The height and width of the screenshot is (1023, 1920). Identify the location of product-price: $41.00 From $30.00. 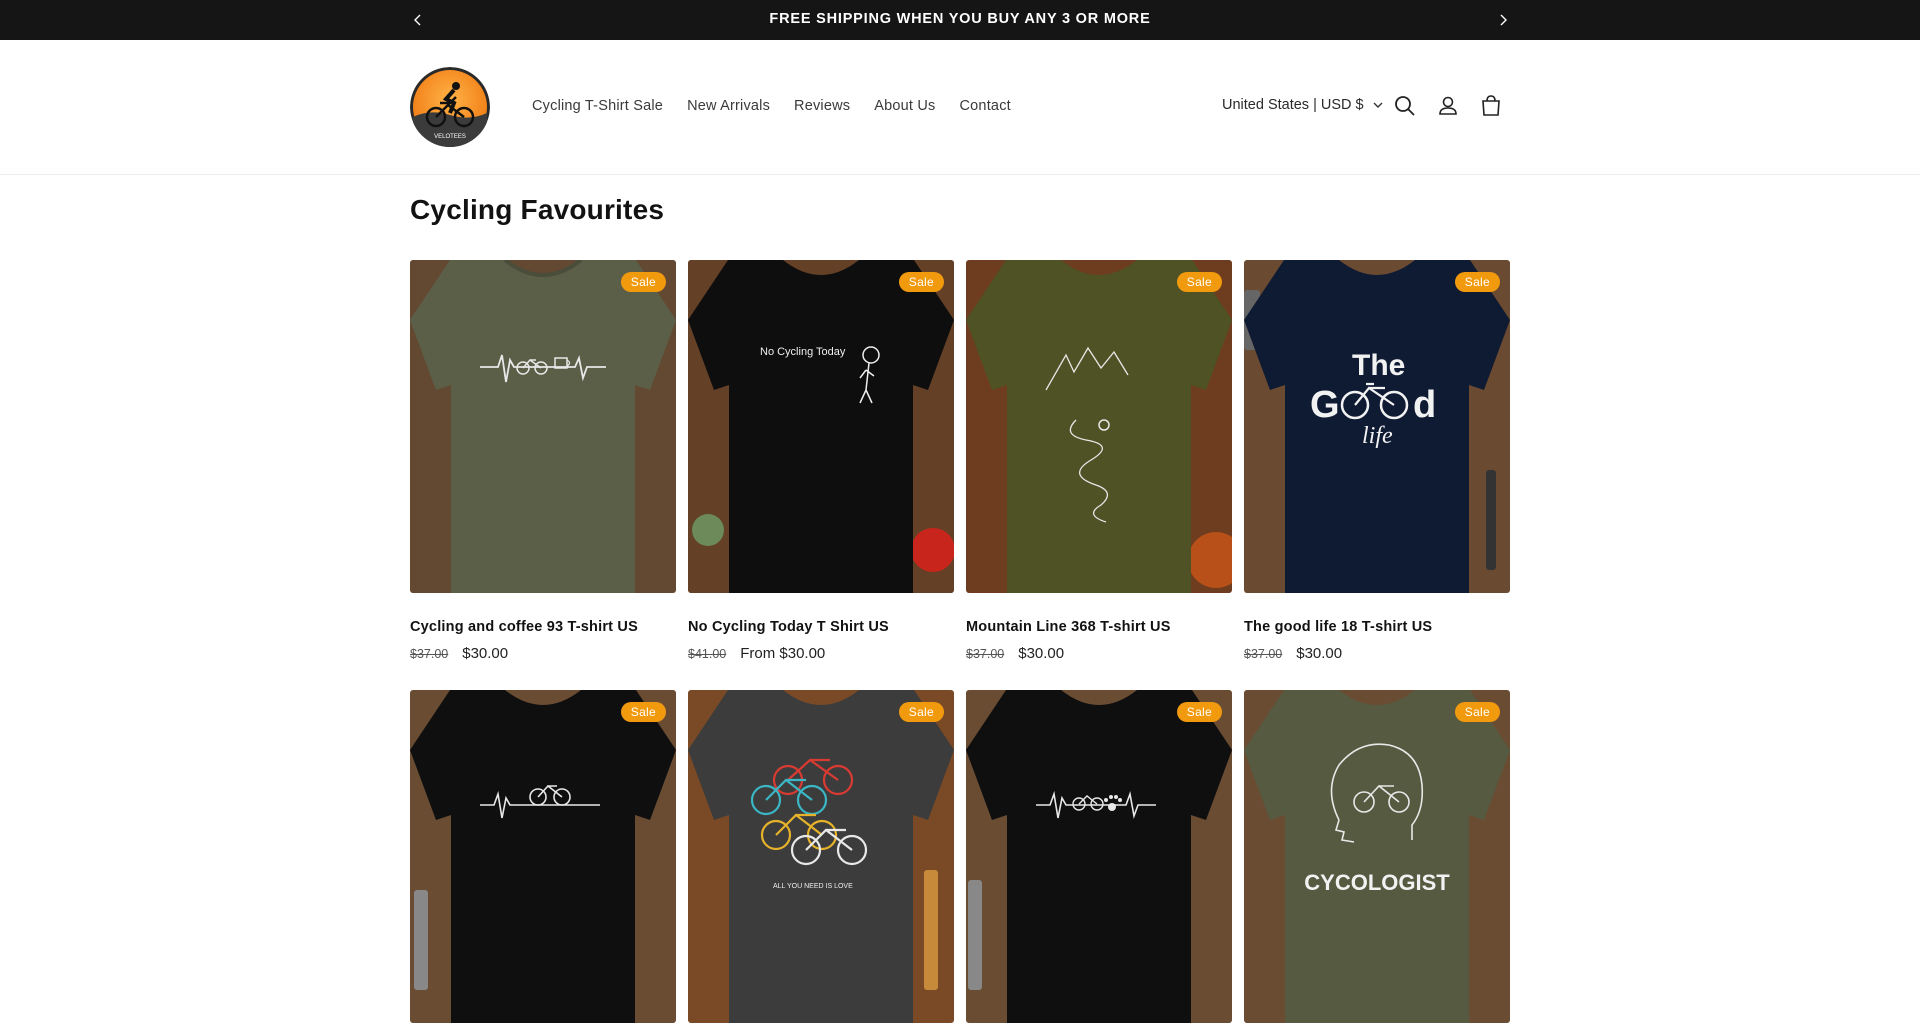
(821, 653).